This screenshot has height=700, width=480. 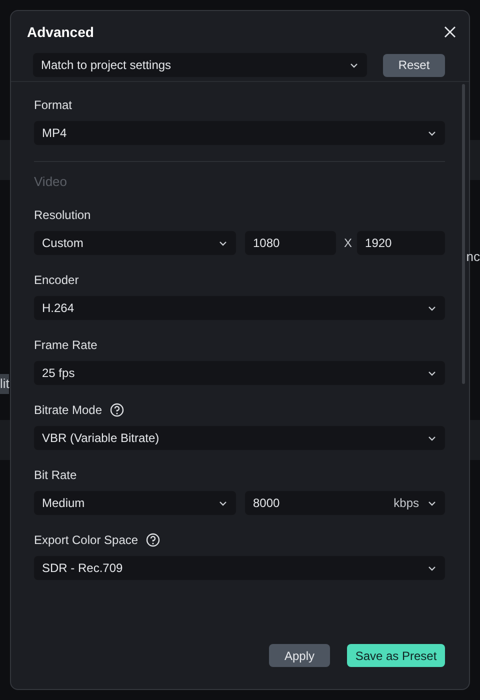 What do you see at coordinates (62, 215) in the screenshot?
I see `field-label: Resolution` at bounding box center [62, 215].